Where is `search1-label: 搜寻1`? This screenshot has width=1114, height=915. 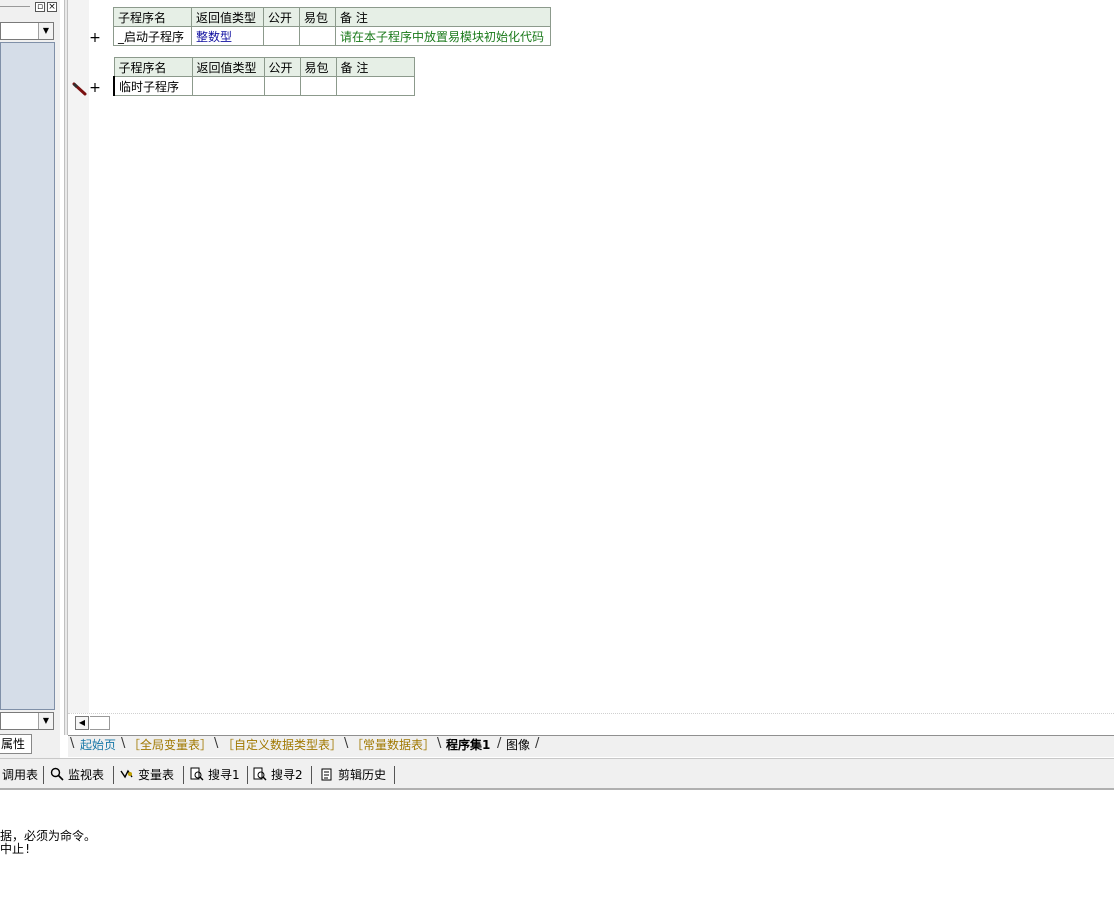 search1-label: 搜寻1 is located at coordinates (224, 775).